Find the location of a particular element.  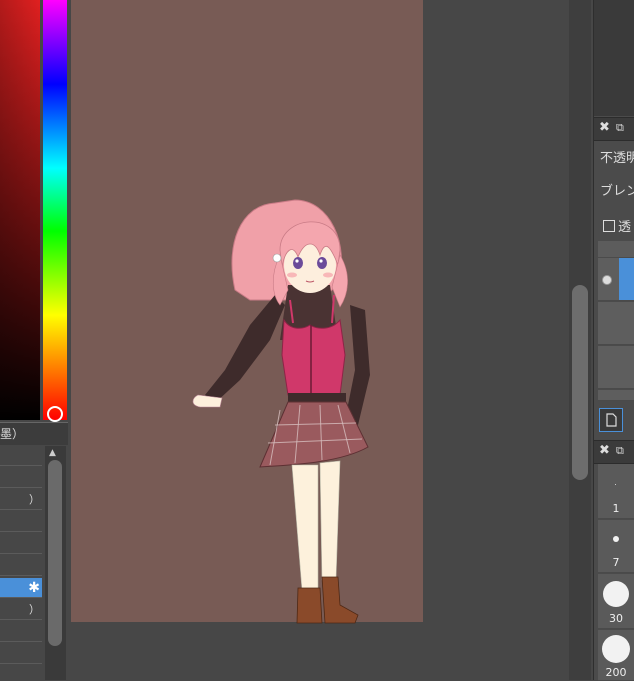

brush-list: ） ✱ ） is located at coordinates (22, 563).